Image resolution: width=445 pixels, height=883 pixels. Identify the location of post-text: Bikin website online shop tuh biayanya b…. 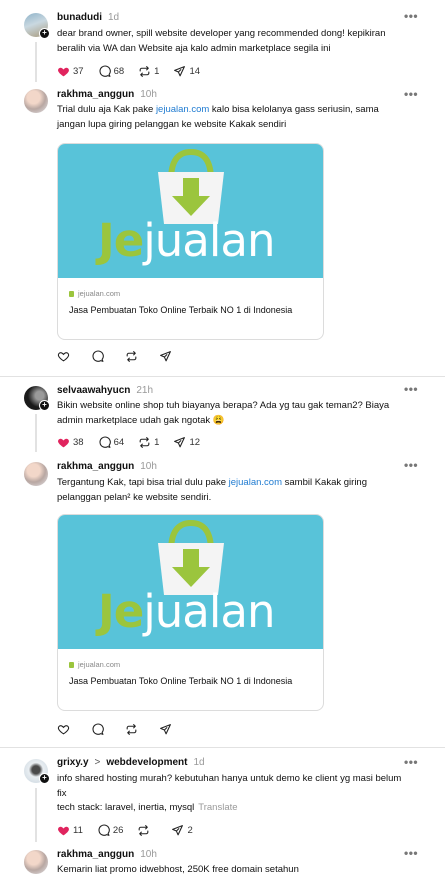
(223, 413).